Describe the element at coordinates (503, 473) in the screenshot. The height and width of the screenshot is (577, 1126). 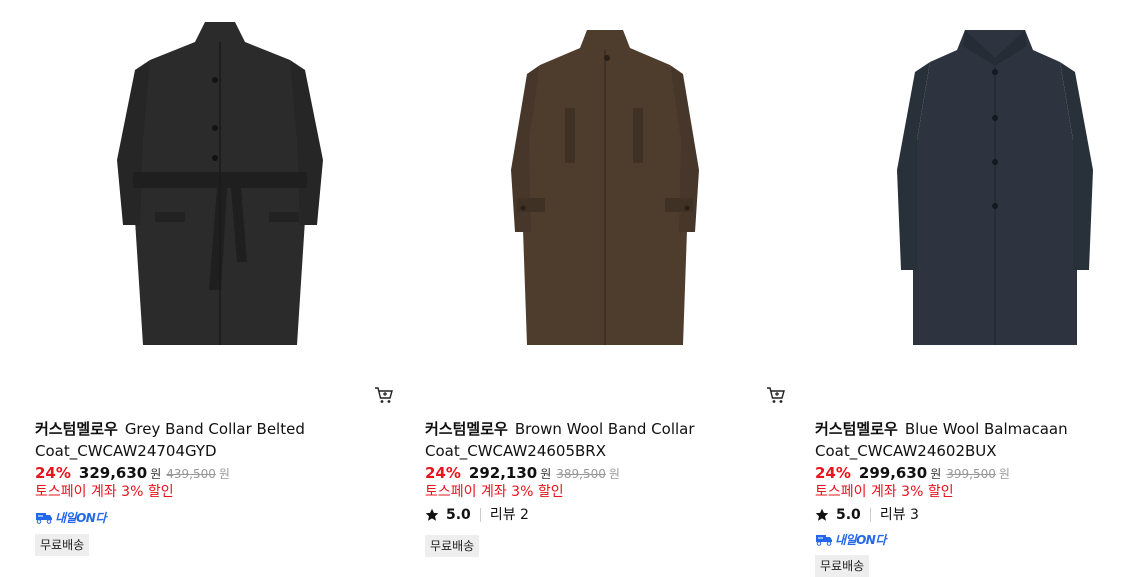
I see `sale-price: 292,130` at that location.